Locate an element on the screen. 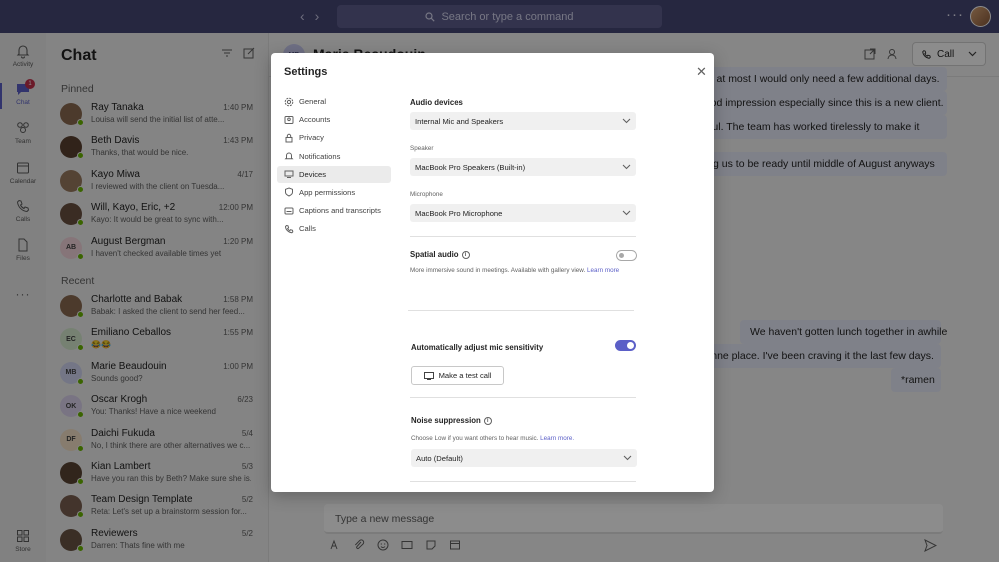 The width and height of the screenshot is (999, 562). settings-nav-label: Privacy is located at coordinates (311, 138).